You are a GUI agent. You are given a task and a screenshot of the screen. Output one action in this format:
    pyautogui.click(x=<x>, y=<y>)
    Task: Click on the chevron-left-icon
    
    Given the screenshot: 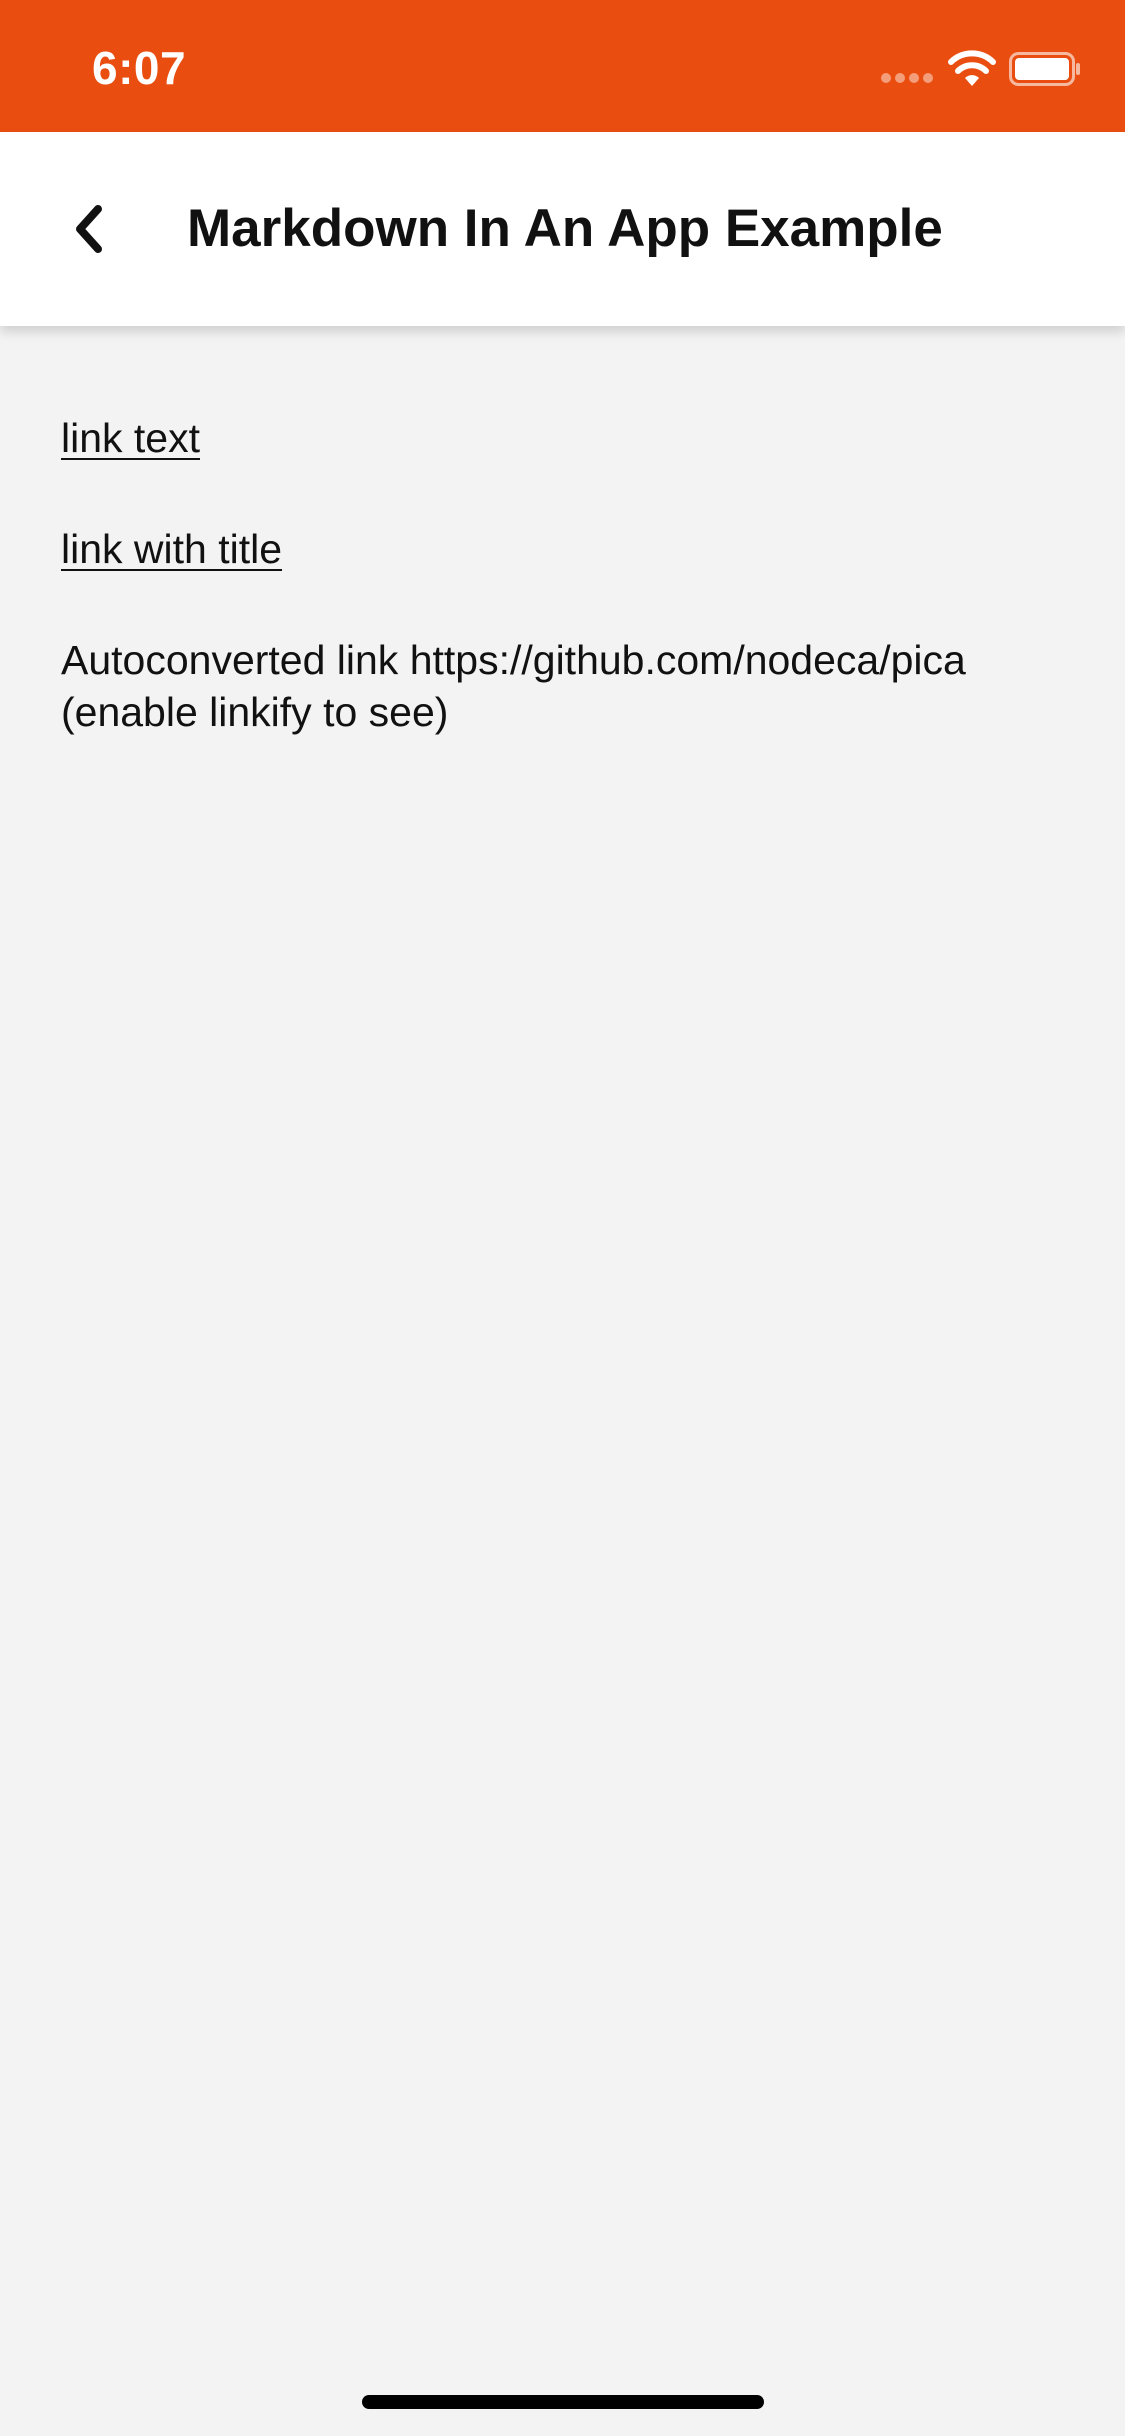 What is the action you would take?
    pyautogui.click(x=89, y=229)
    